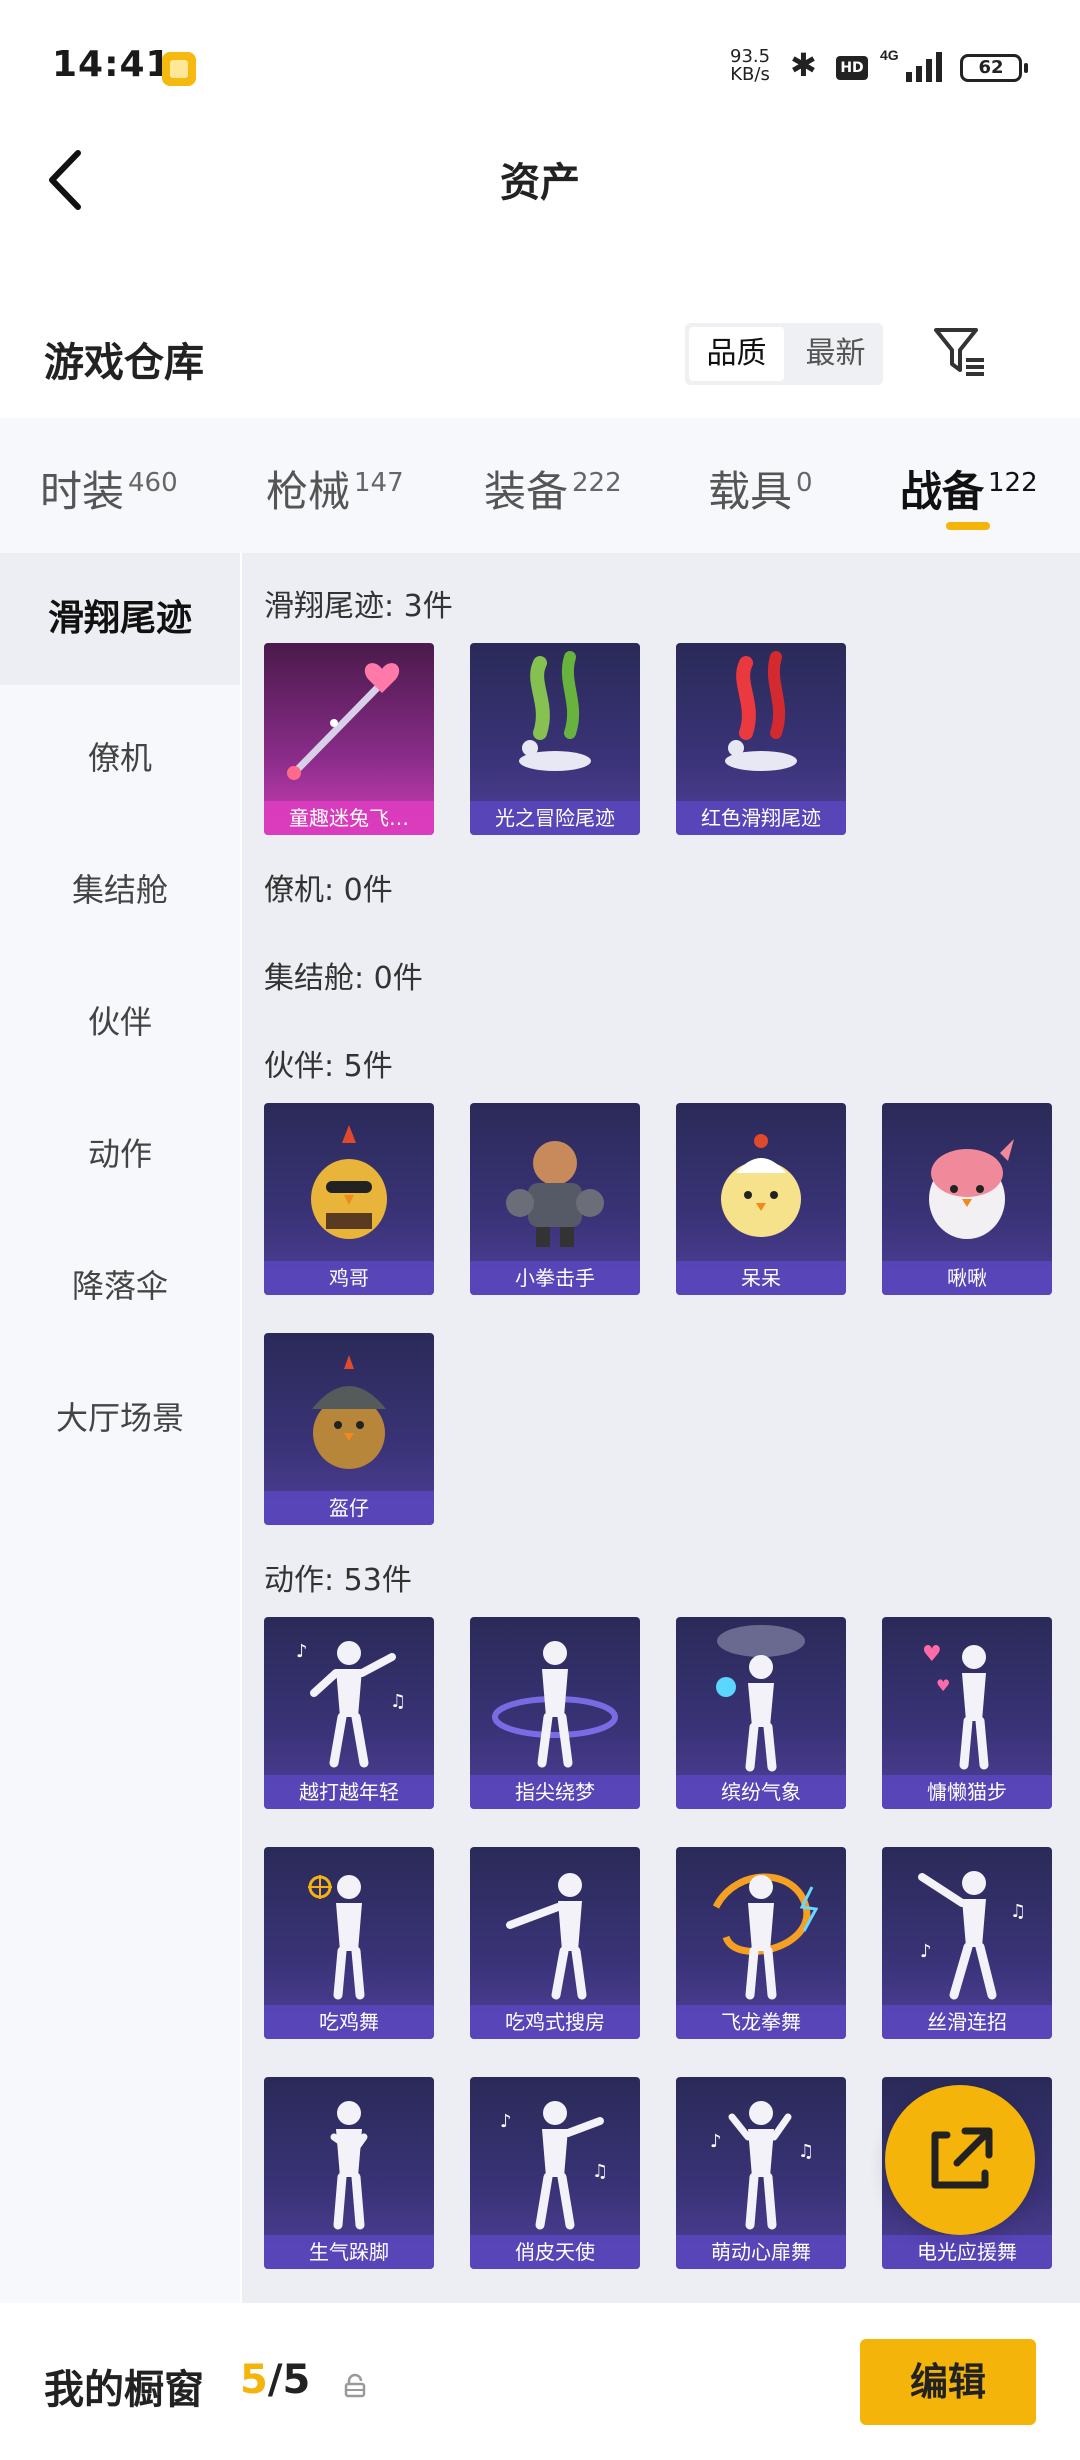 The width and height of the screenshot is (1080, 2460). What do you see at coordinates (555, 2173) in the screenshot?
I see `item-card: ♪ ♫ 俏皮天使` at bounding box center [555, 2173].